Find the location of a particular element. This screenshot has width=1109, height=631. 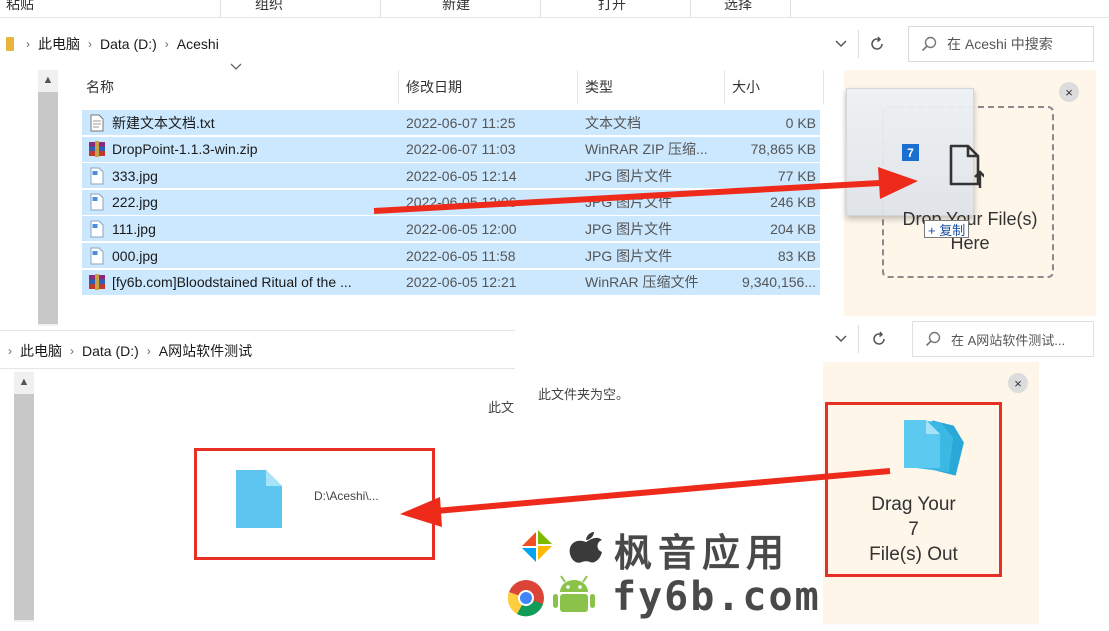

arrow-to-folder is located at coordinates (645, 497).